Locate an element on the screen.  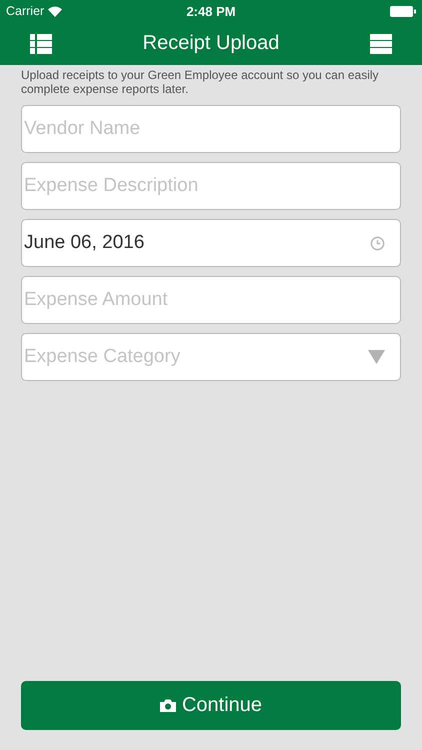
dropdown-icon is located at coordinates (376, 357).